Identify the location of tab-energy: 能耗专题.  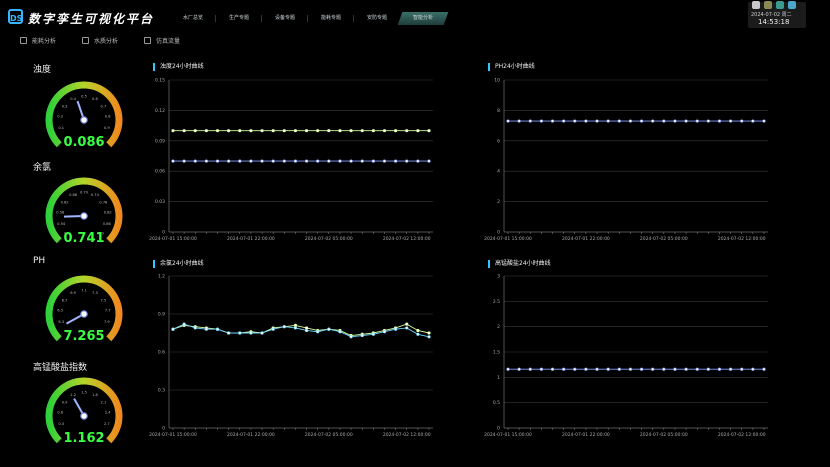
(331, 18).